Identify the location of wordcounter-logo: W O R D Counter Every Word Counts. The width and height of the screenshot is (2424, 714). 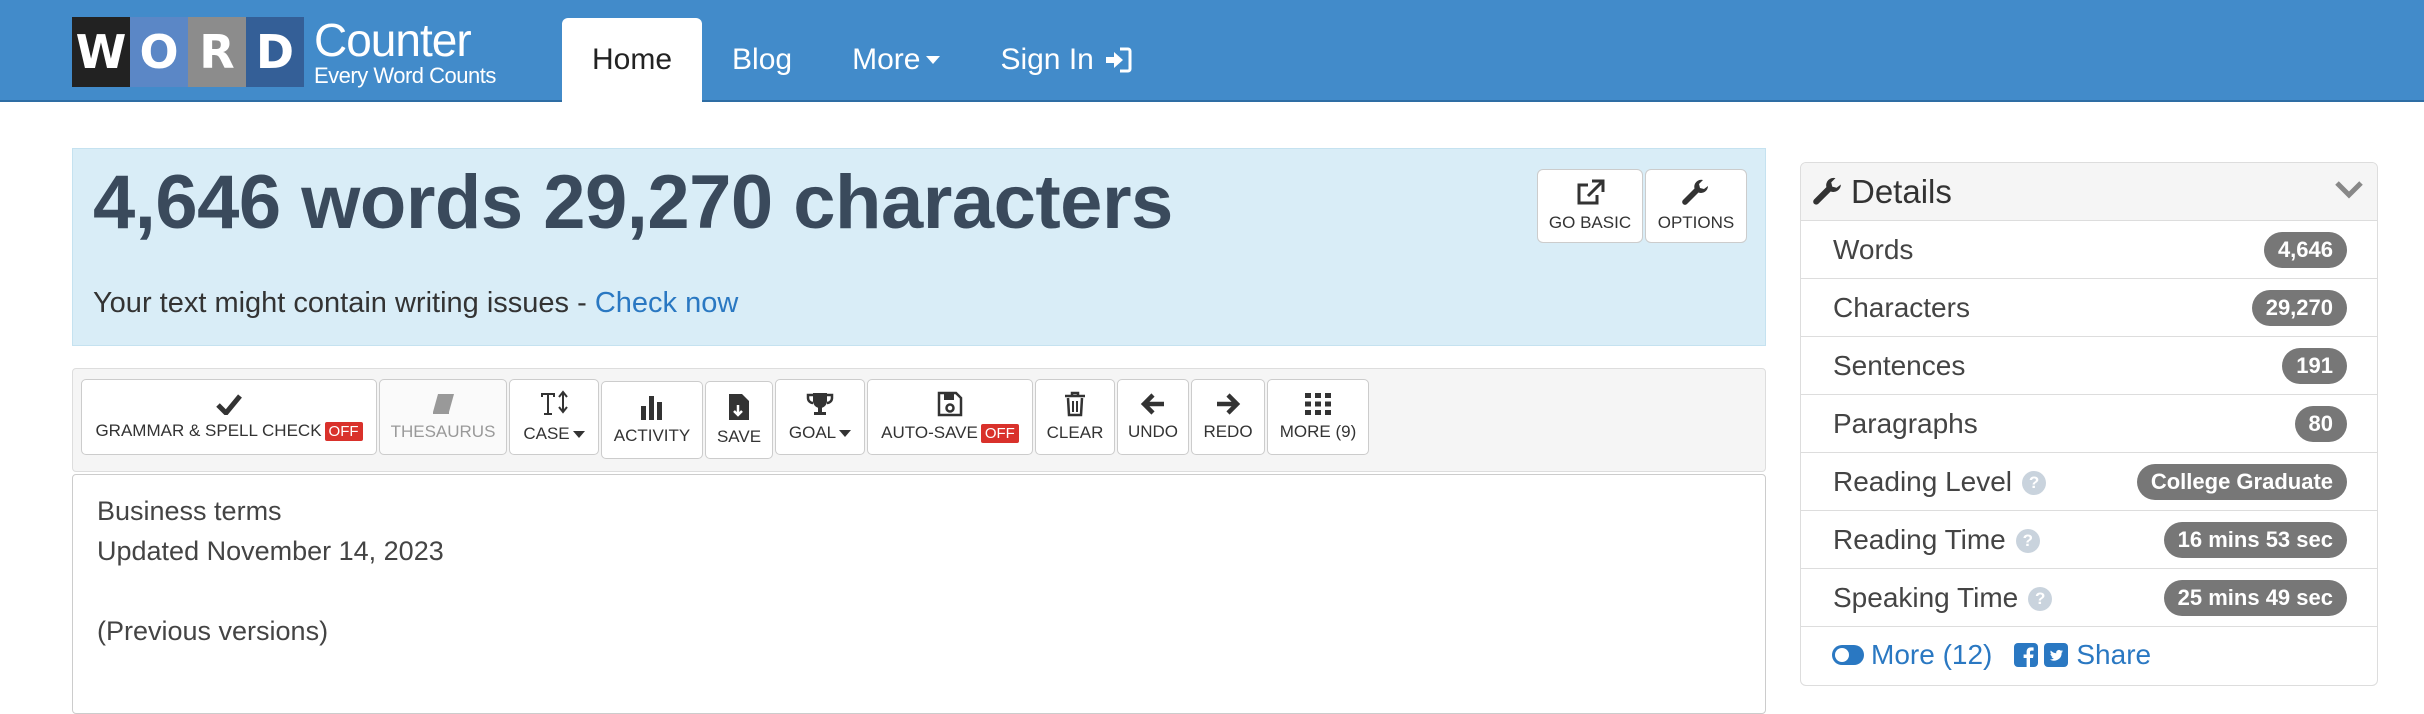
(284, 52).